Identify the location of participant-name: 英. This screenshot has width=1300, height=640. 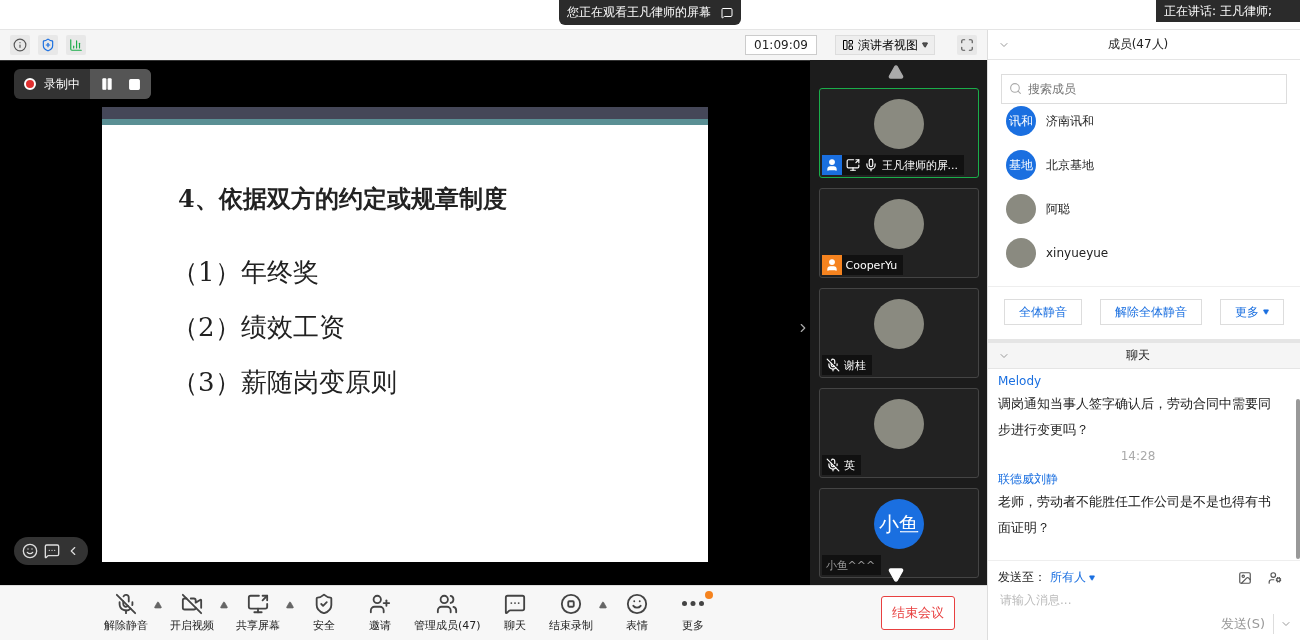
(849, 465).